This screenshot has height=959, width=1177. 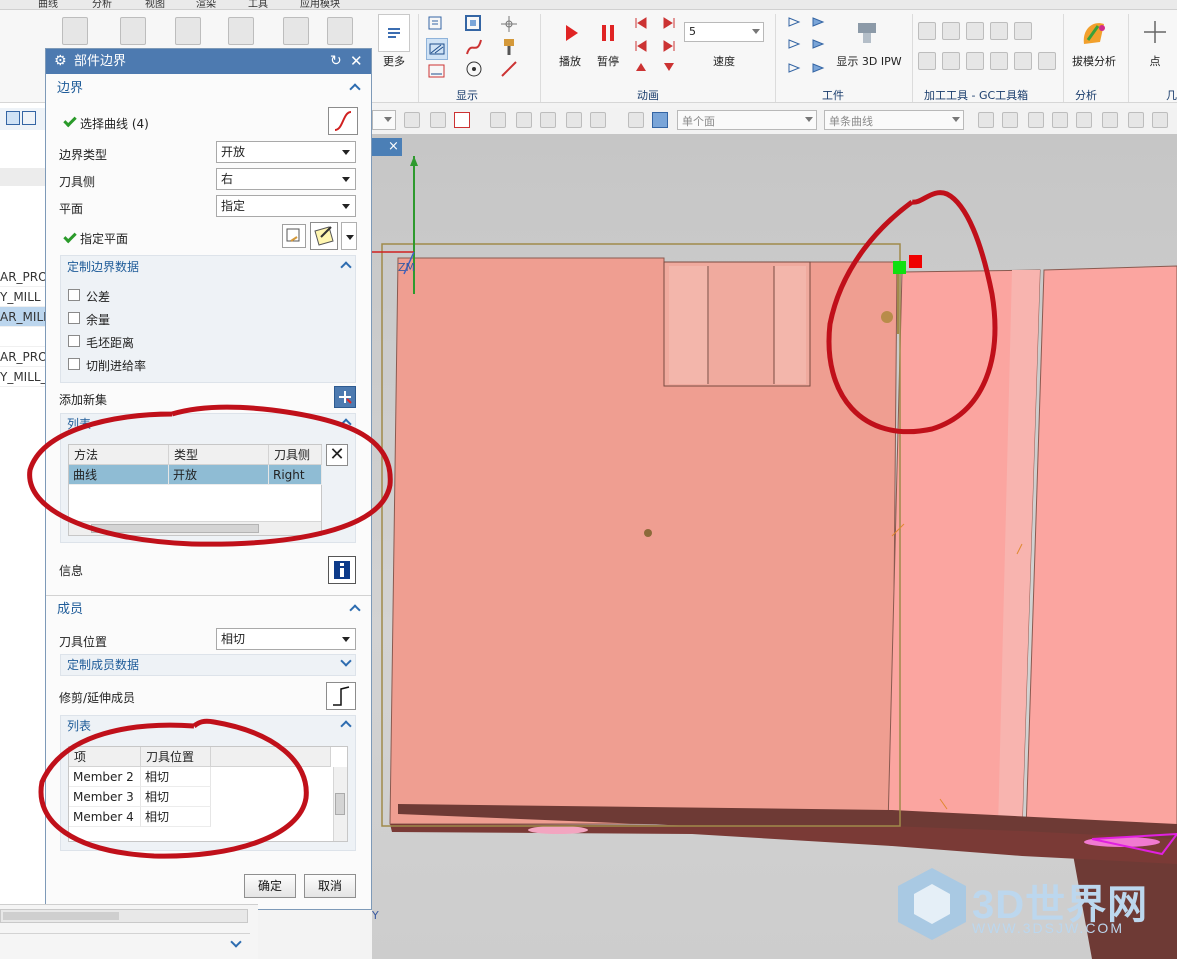 I want to click on info-icon, so click(x=342, y=570).